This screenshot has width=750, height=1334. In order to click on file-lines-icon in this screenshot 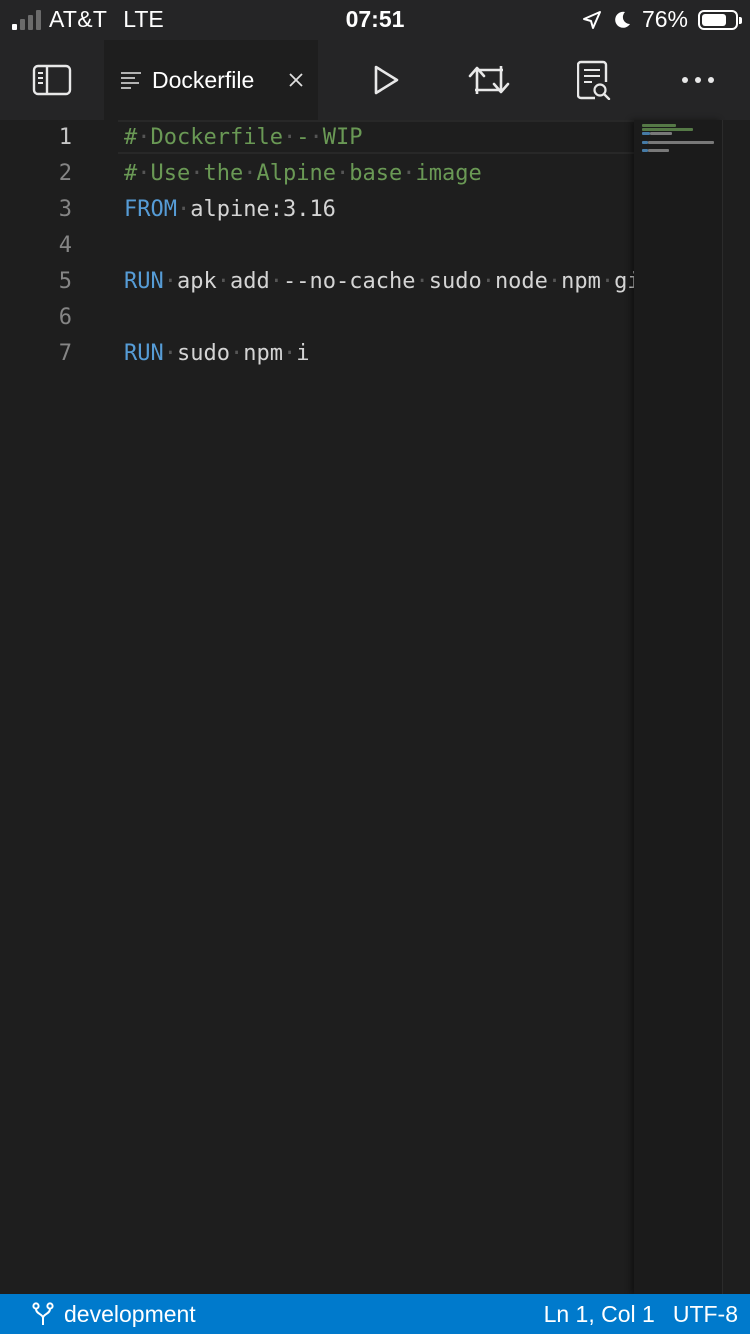, I will do `click(131, 80)`.